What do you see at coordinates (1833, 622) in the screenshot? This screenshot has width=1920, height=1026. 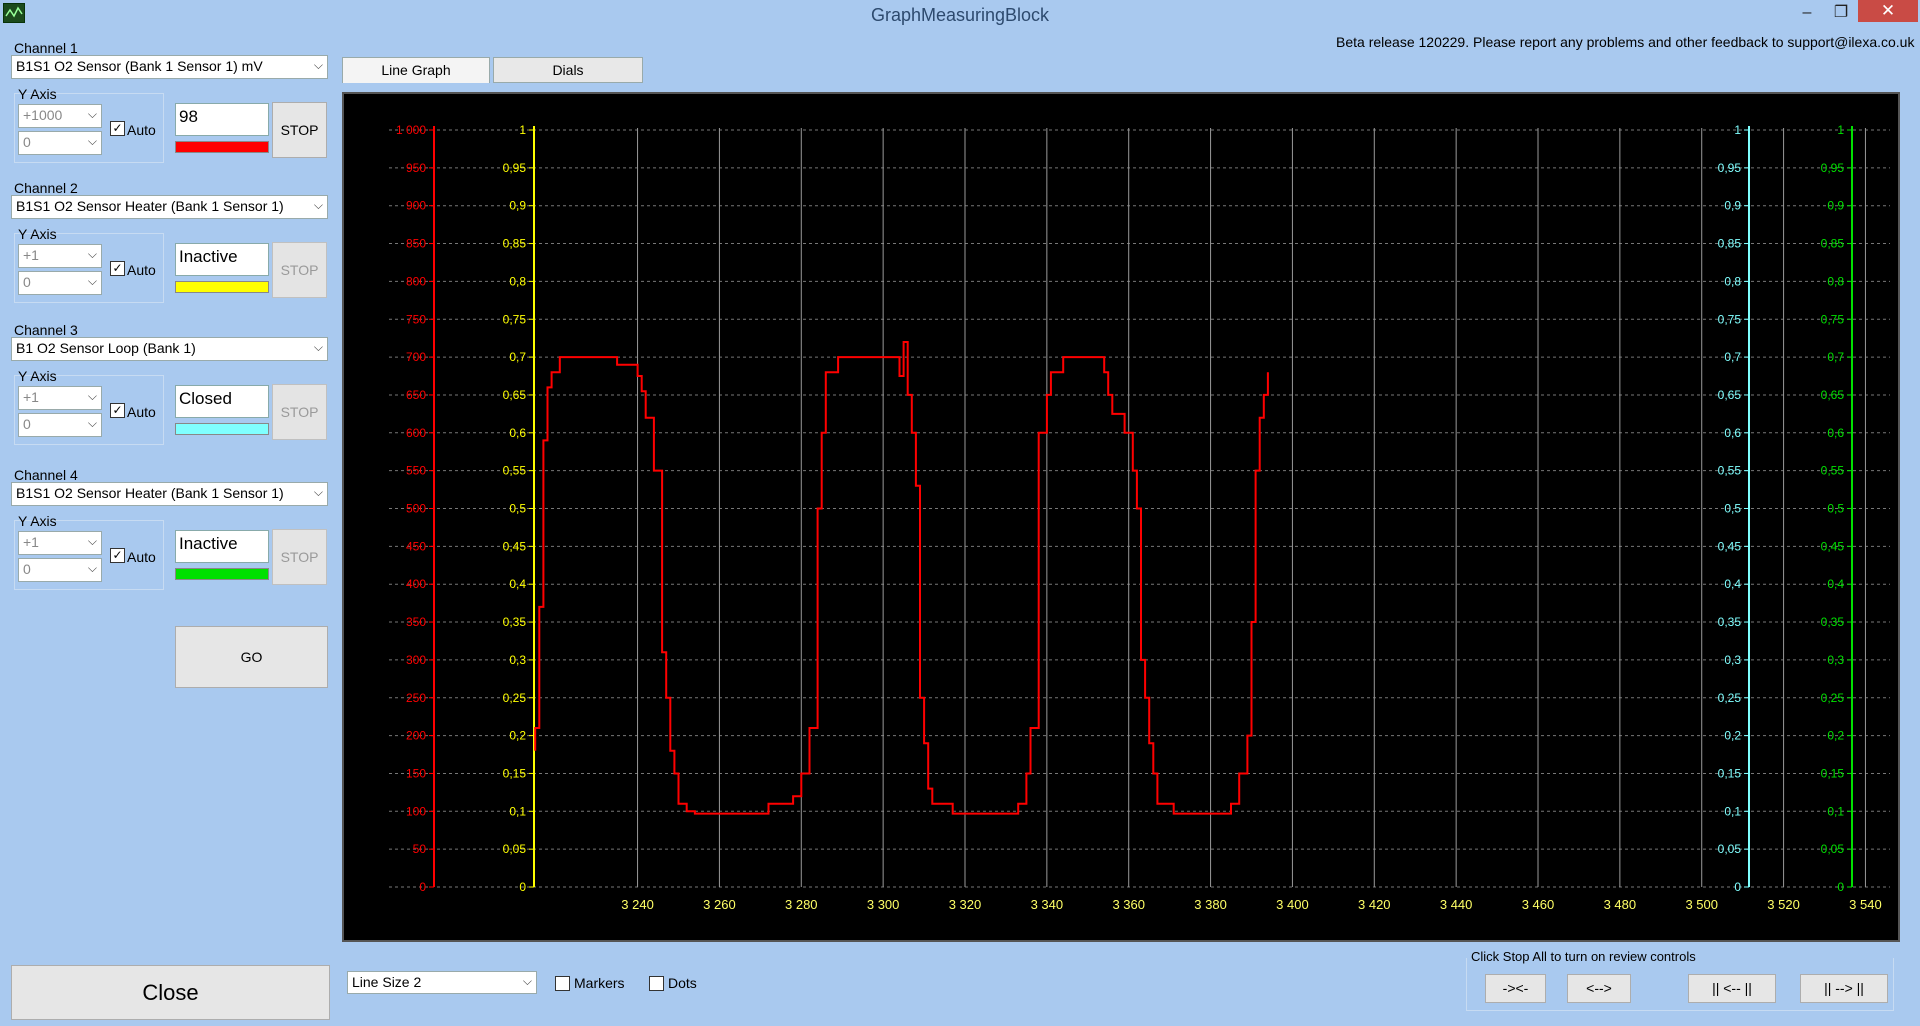 I see `y-tick-label: 0,35` at bounding box center [1833, 622].